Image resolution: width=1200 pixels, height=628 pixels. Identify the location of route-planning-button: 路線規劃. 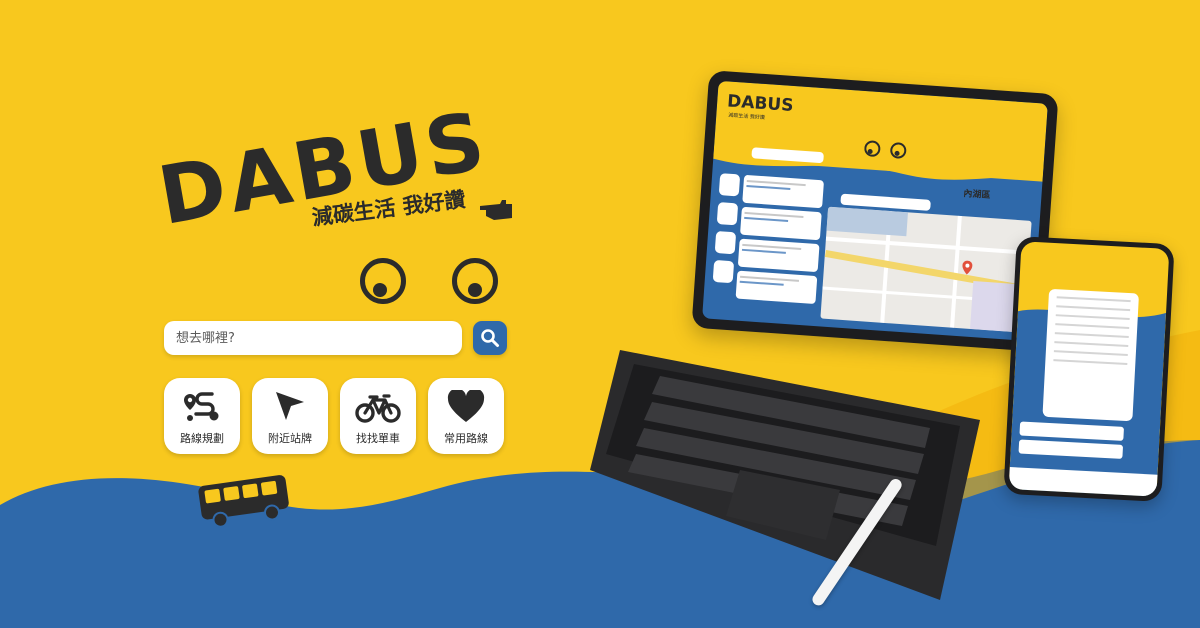
(202, 416).